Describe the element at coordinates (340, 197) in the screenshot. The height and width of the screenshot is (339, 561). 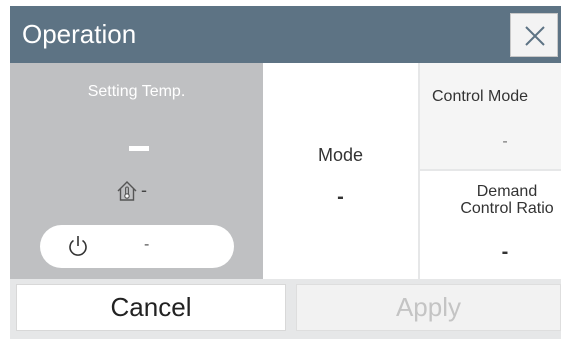
I see `mode-value: -` at that location.